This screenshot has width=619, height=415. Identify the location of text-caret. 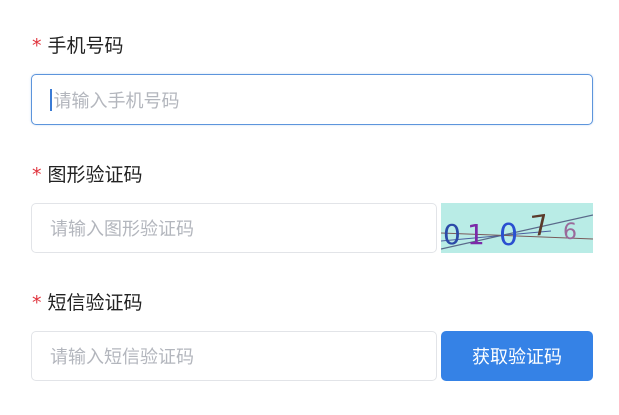
(51, 99).